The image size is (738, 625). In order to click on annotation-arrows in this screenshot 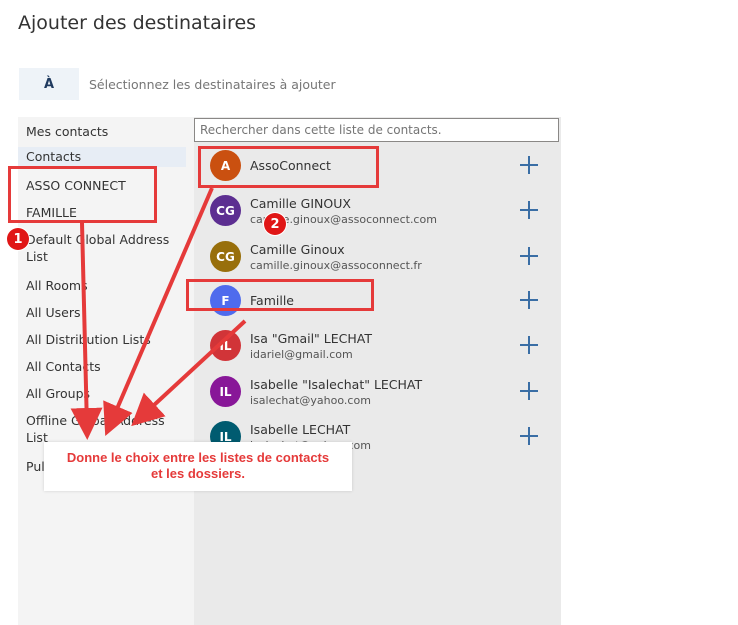, I will do `click(158, 313)`.